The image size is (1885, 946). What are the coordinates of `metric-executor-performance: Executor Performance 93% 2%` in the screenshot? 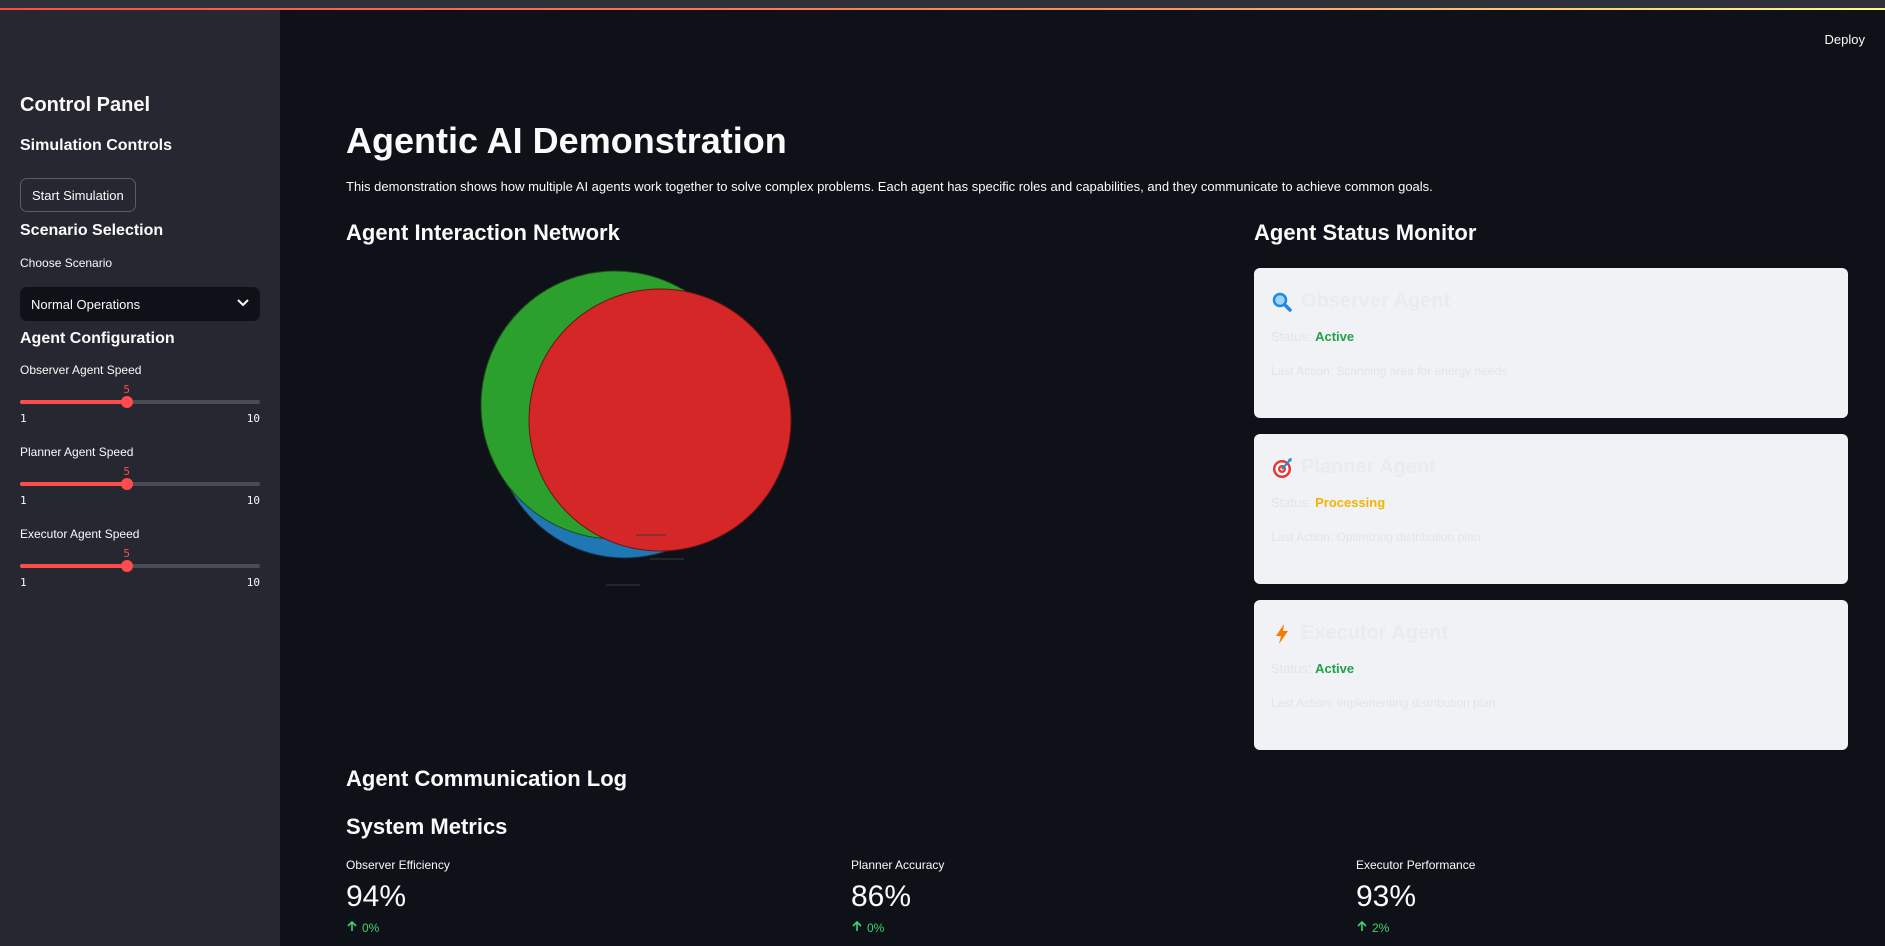 It's located at (1506, 896).